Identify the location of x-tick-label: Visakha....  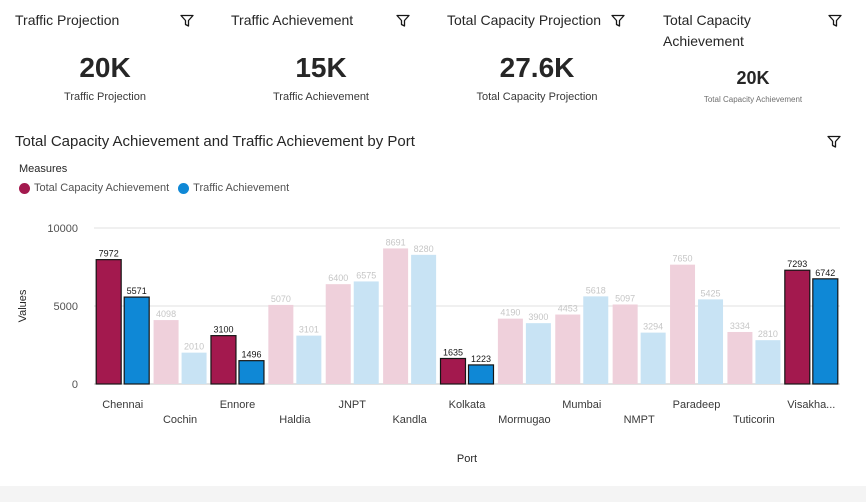
(811, 405).